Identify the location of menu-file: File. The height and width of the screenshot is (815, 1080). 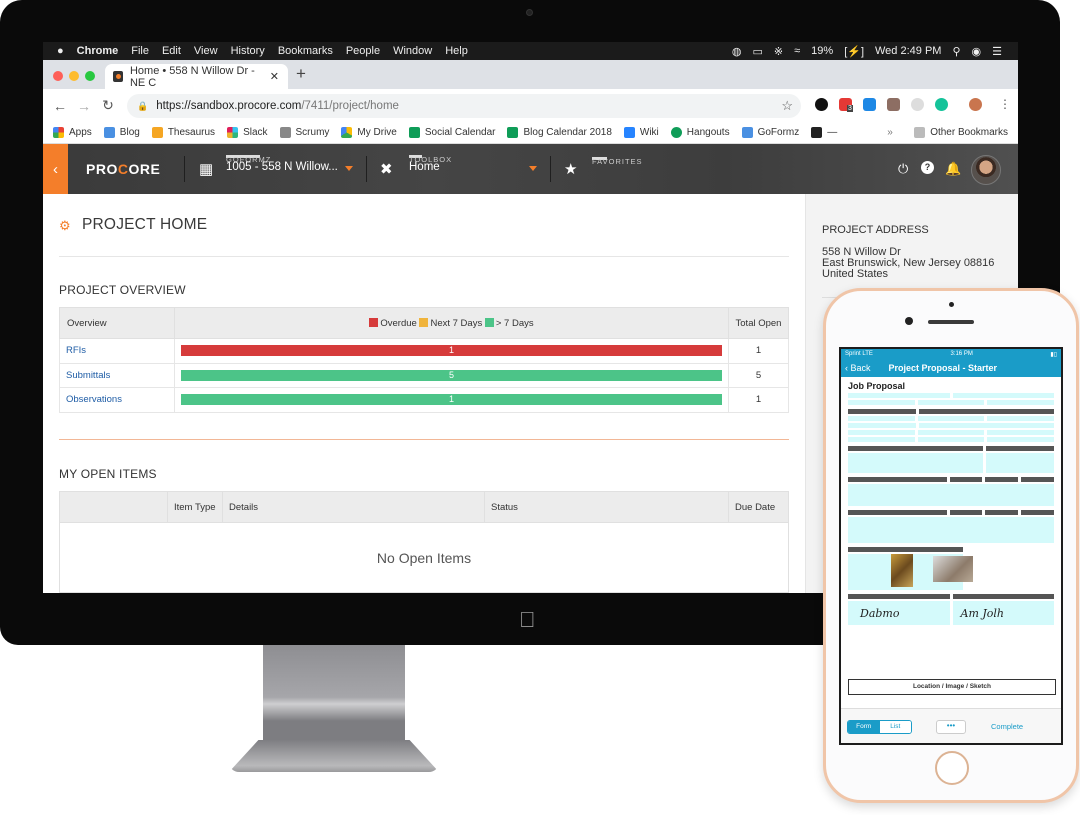
(140, 51).